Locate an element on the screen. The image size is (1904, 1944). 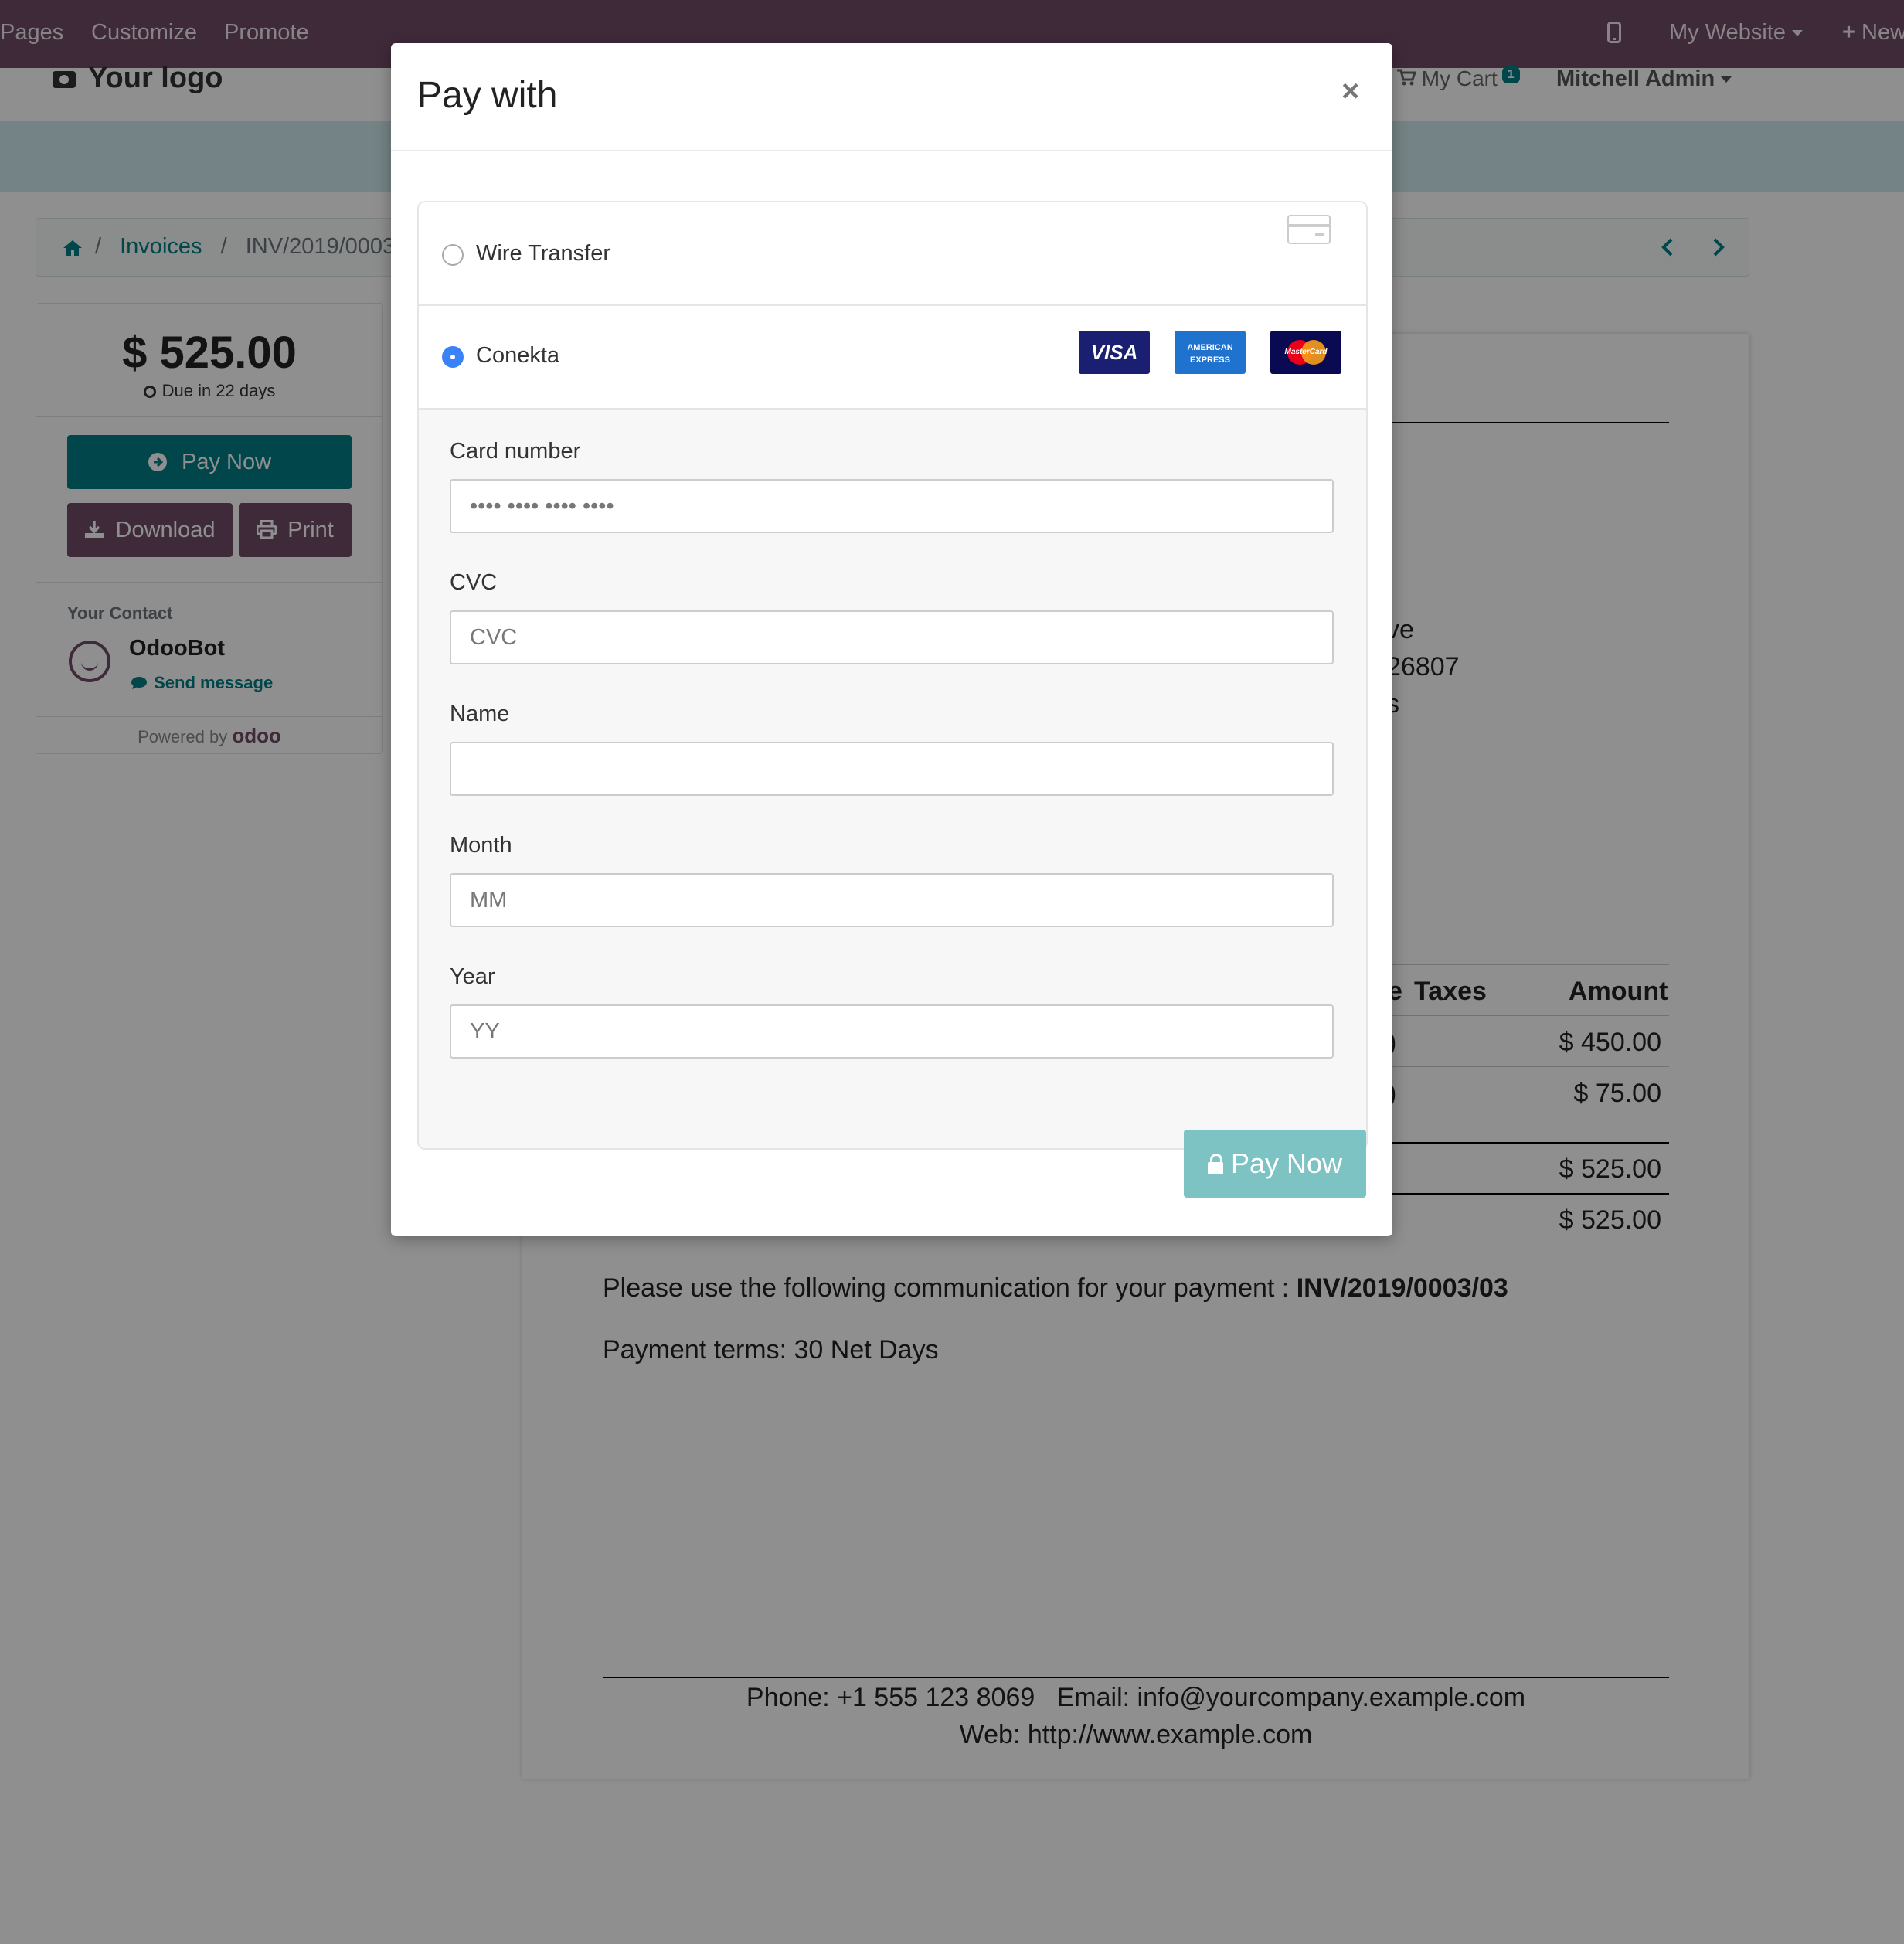
name-input is located at coordinates (892, 769).